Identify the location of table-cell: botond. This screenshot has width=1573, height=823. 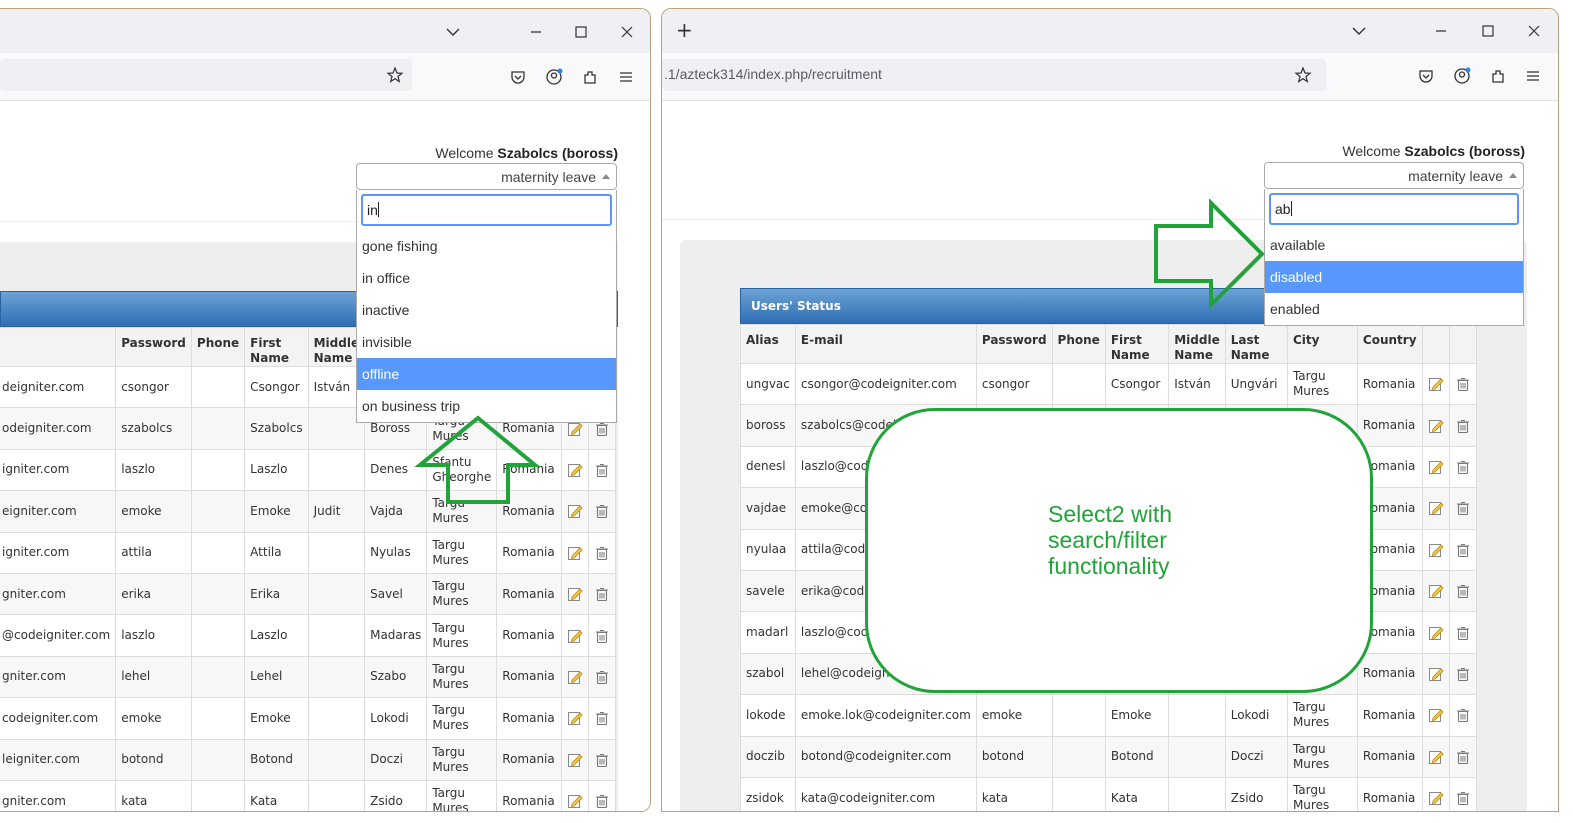
(1014, 756).